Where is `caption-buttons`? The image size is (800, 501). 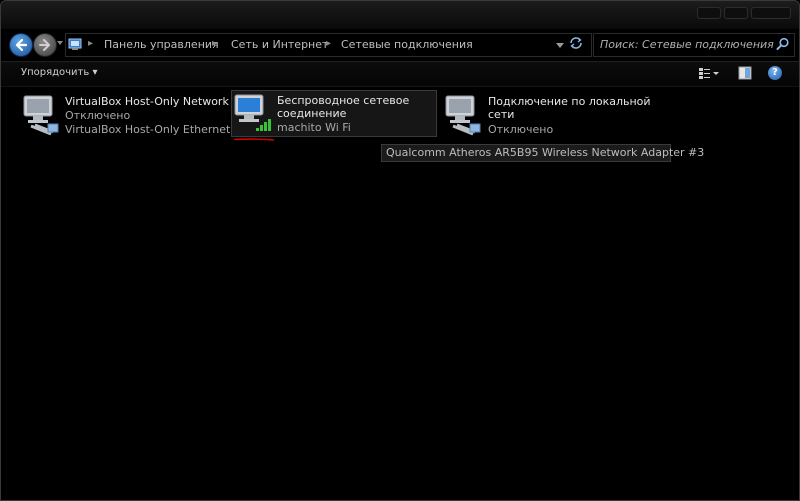 caption-buttons is located at coordinates (744, 13).